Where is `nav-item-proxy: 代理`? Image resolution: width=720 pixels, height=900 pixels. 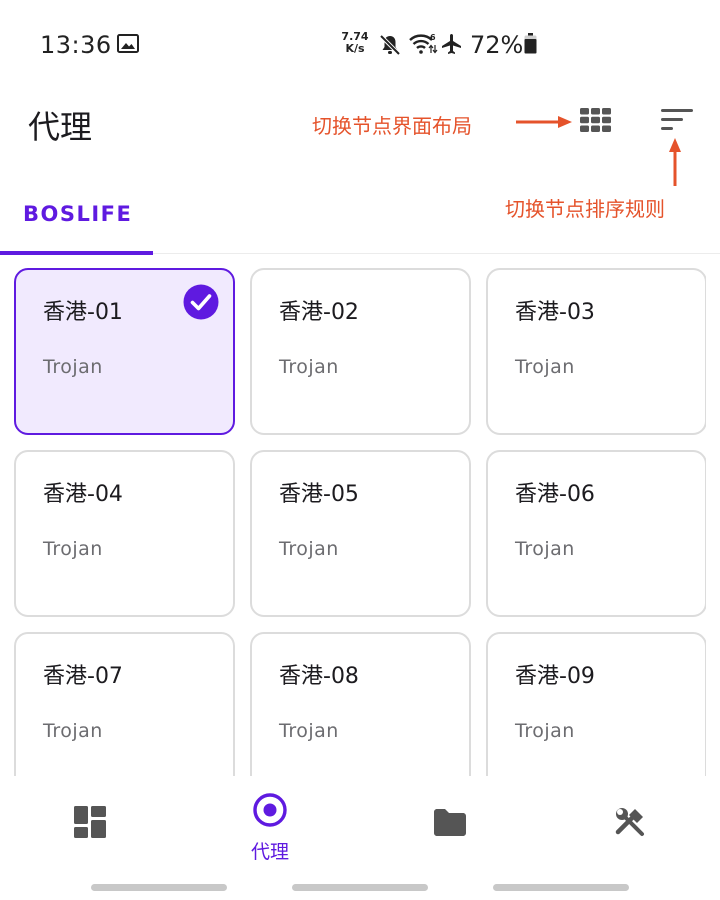 nav-item-proxy: 代理 is located at coordinates (270, 826).